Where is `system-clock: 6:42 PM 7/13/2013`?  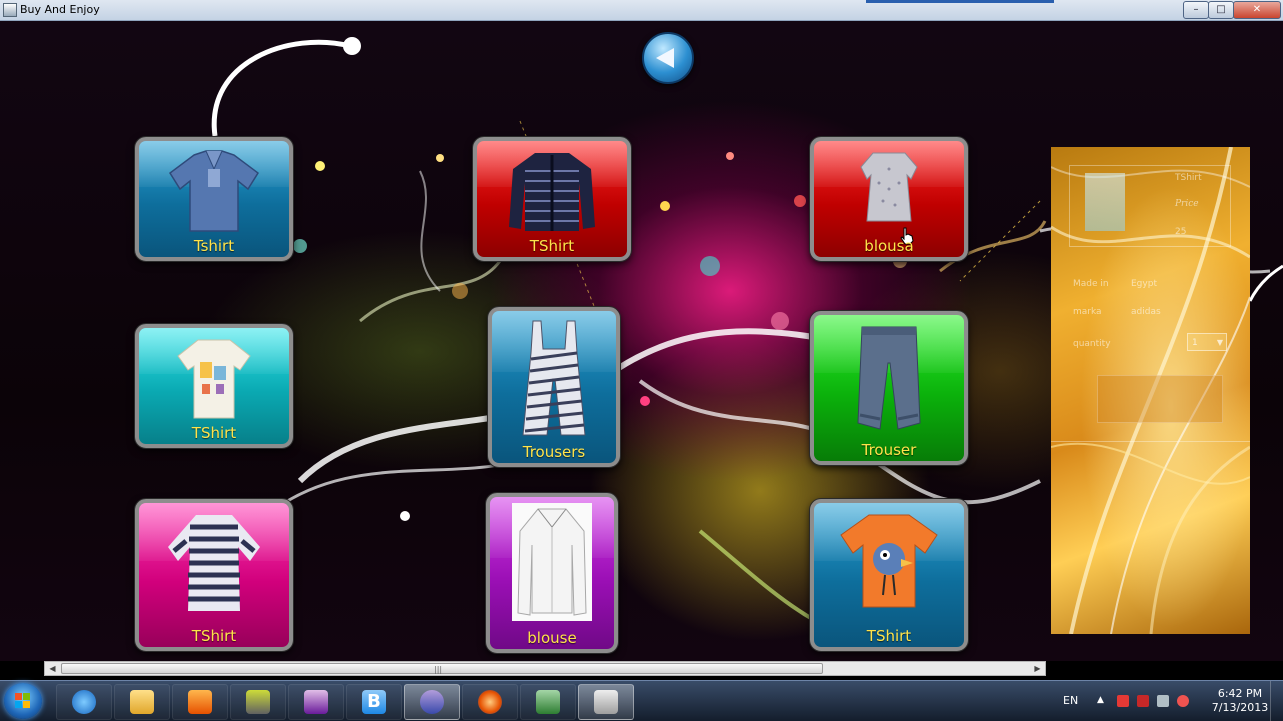 system-clock: 6:42 PM 7/13/2013 is located at coordinates (1240, 701).